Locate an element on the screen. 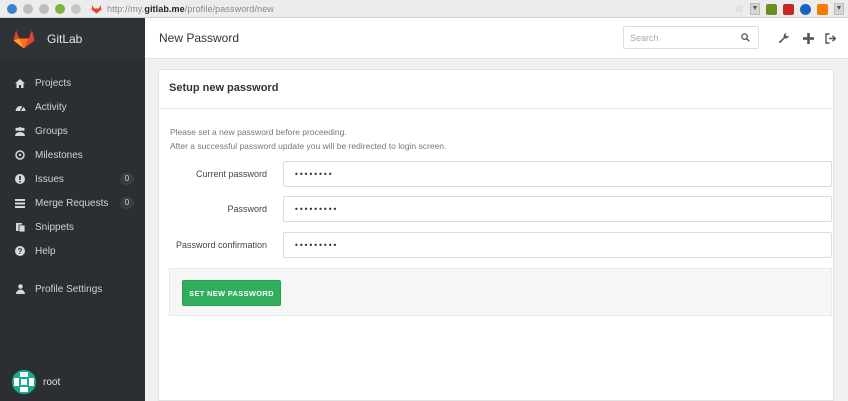 Image resolution: width=848 pixels, height=401 pixels. sidebar-item-milestones: Milestones is located at coordinates (72, 155).